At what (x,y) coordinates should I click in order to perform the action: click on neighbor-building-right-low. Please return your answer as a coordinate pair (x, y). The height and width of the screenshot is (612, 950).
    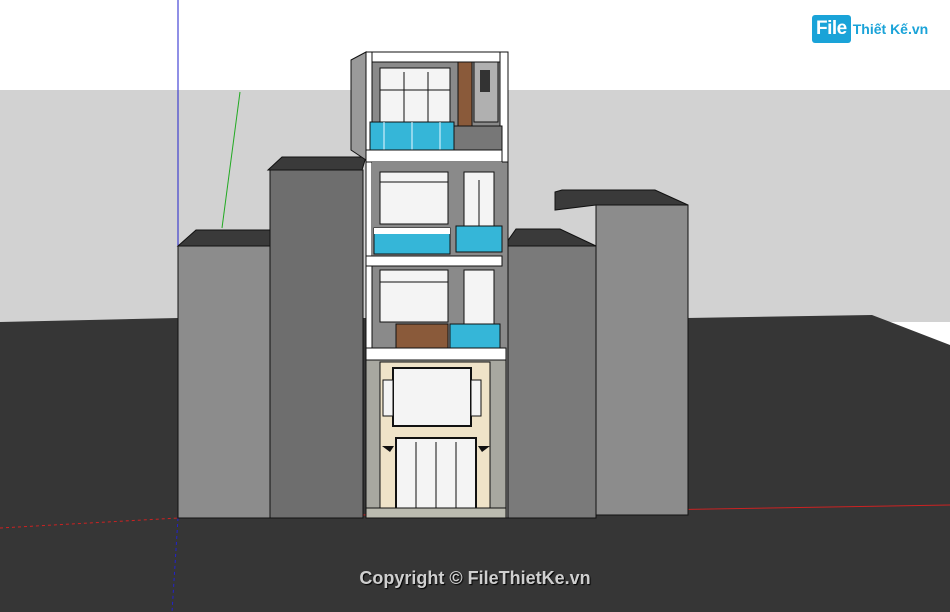
    Looking at the image, I should click on (550, 373).